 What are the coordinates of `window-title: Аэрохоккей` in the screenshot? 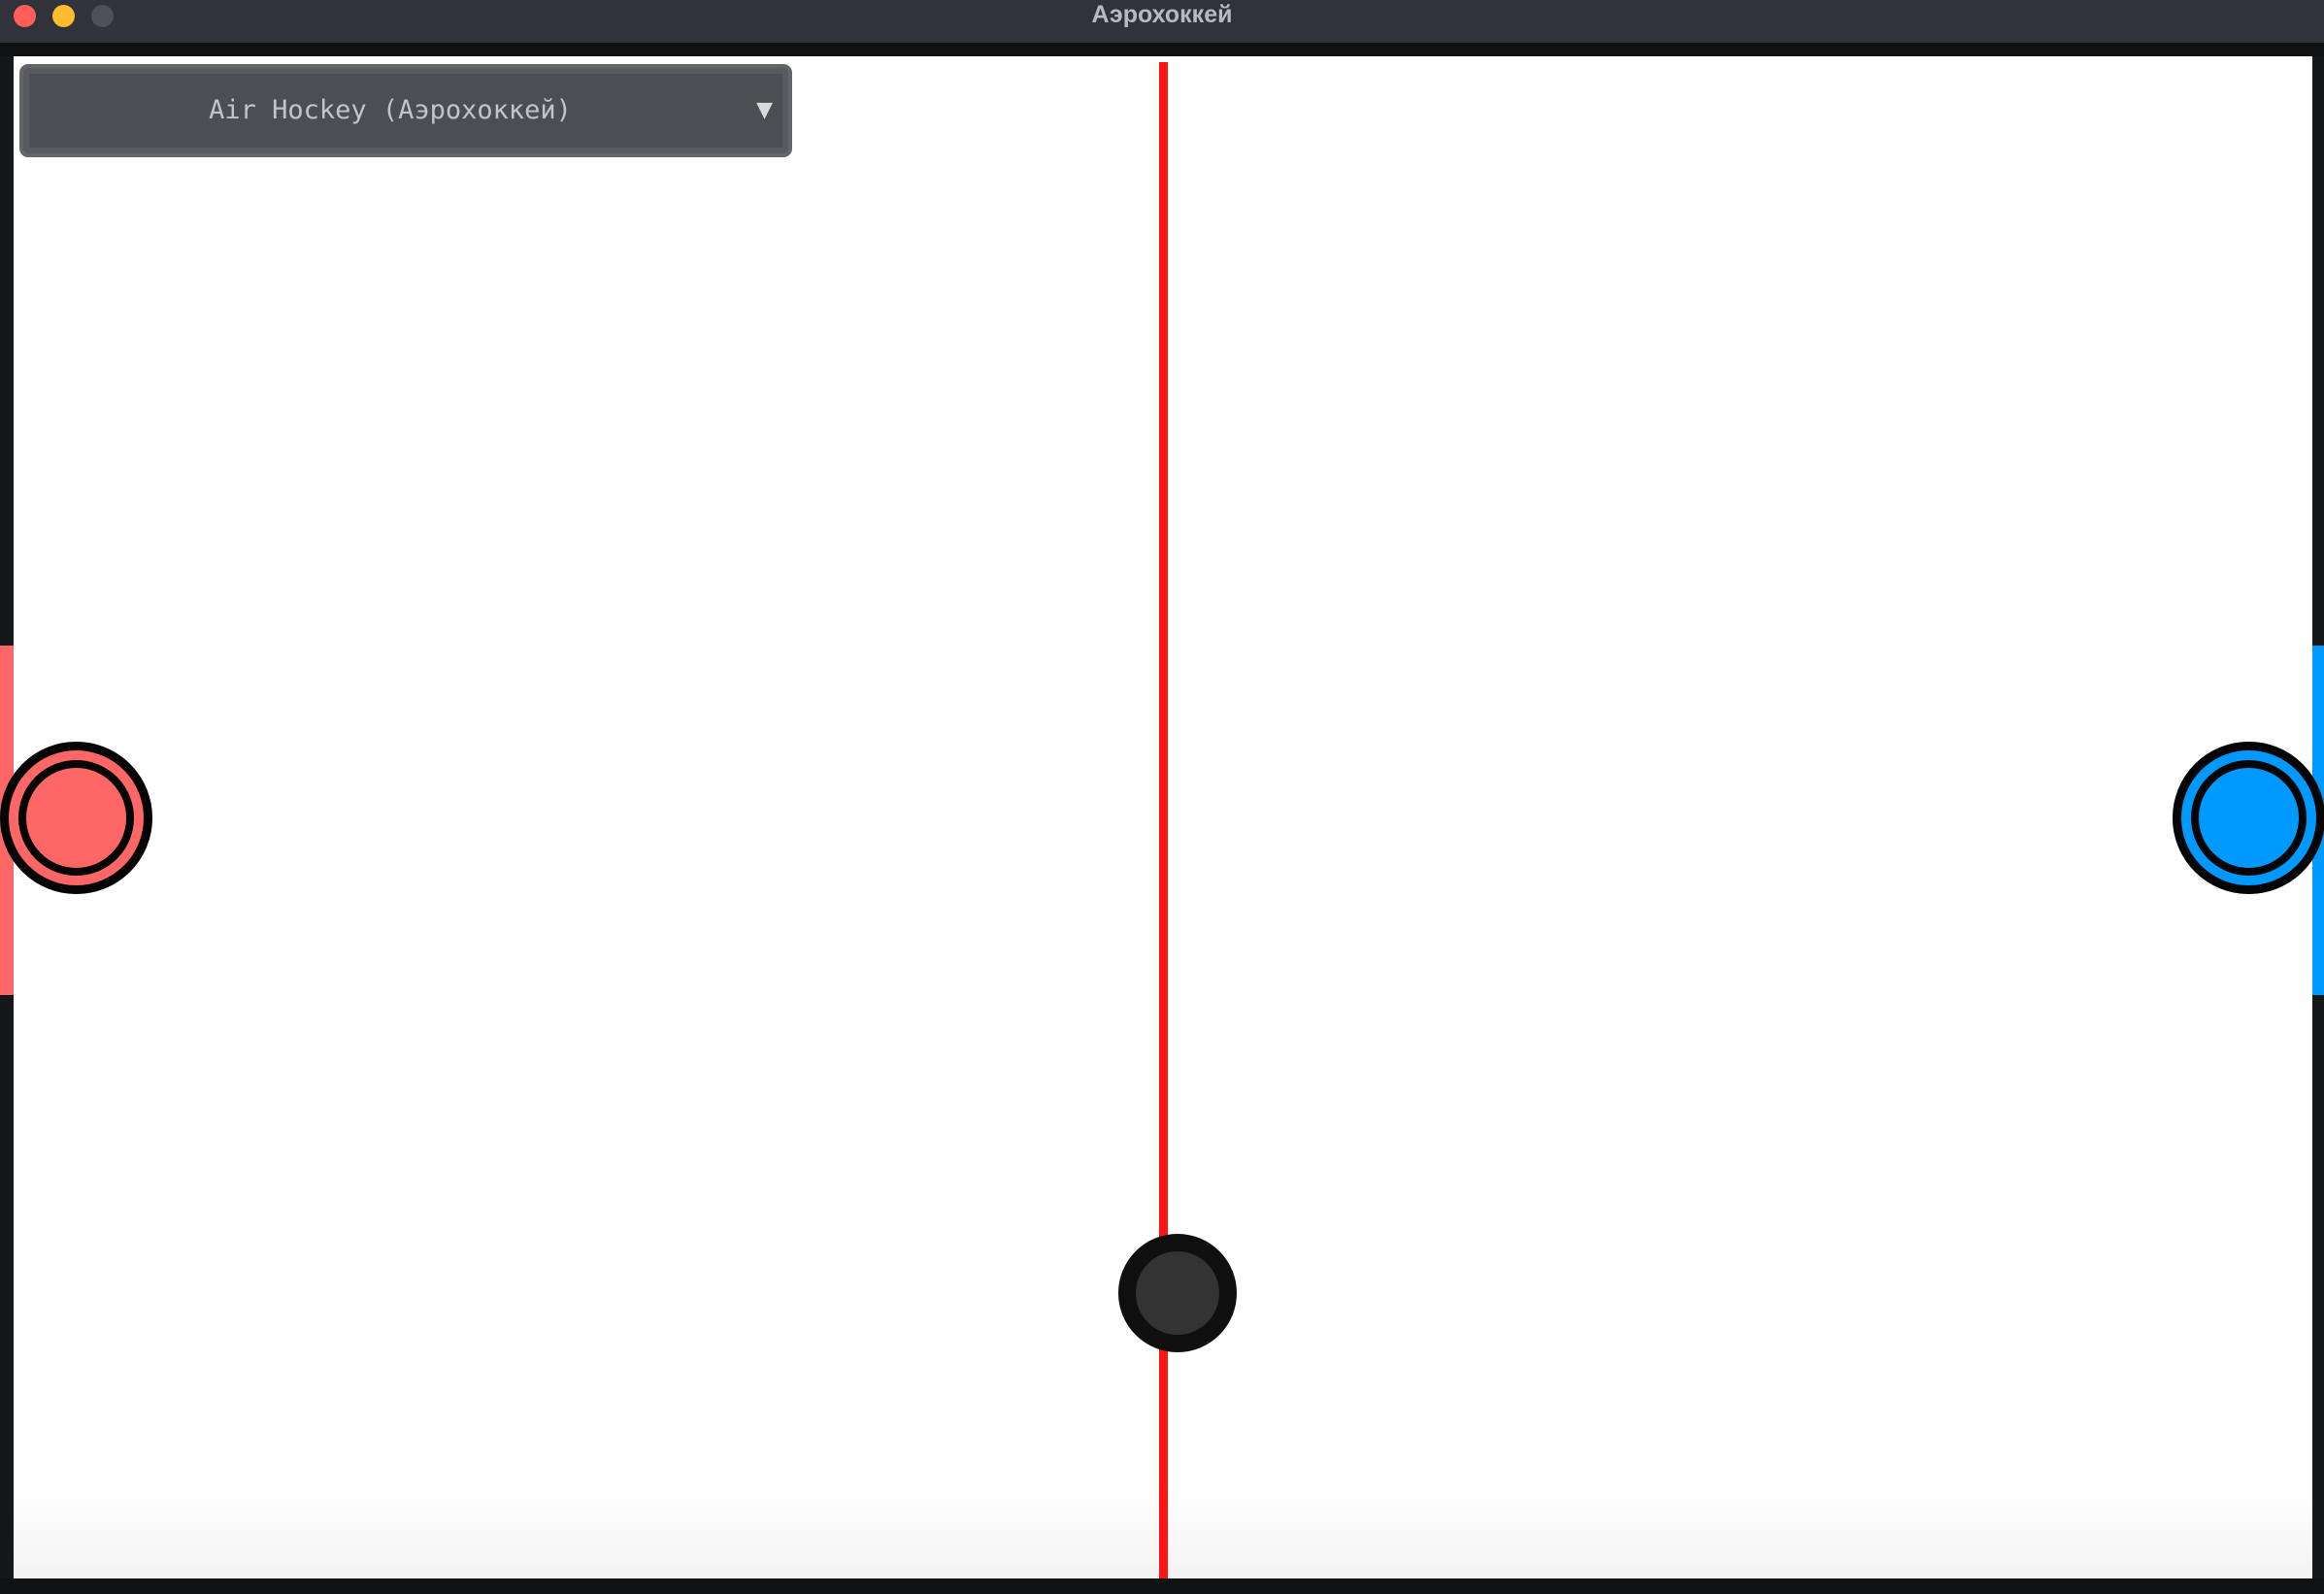 It's located at (1162, 15).